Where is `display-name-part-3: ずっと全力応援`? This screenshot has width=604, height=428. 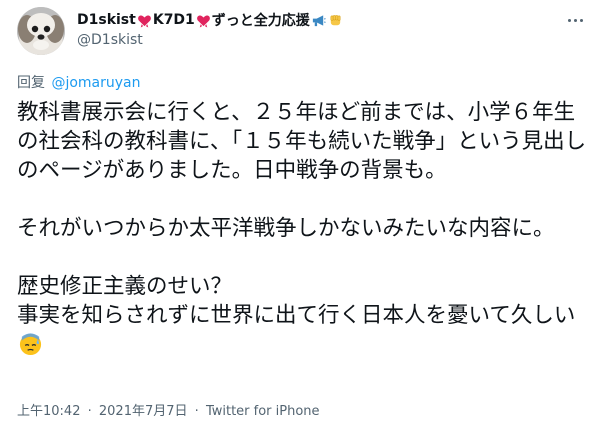 display-name-part-3: ずっと全力応援 is located at coordinates (260, 21).